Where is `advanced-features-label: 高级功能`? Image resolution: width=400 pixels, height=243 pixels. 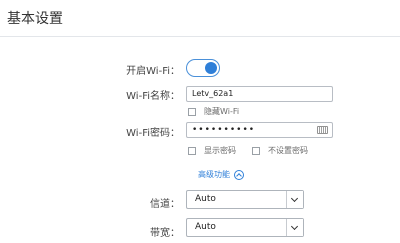 advanced-features-label: 高级功能 is located at coordinates (214, 174).